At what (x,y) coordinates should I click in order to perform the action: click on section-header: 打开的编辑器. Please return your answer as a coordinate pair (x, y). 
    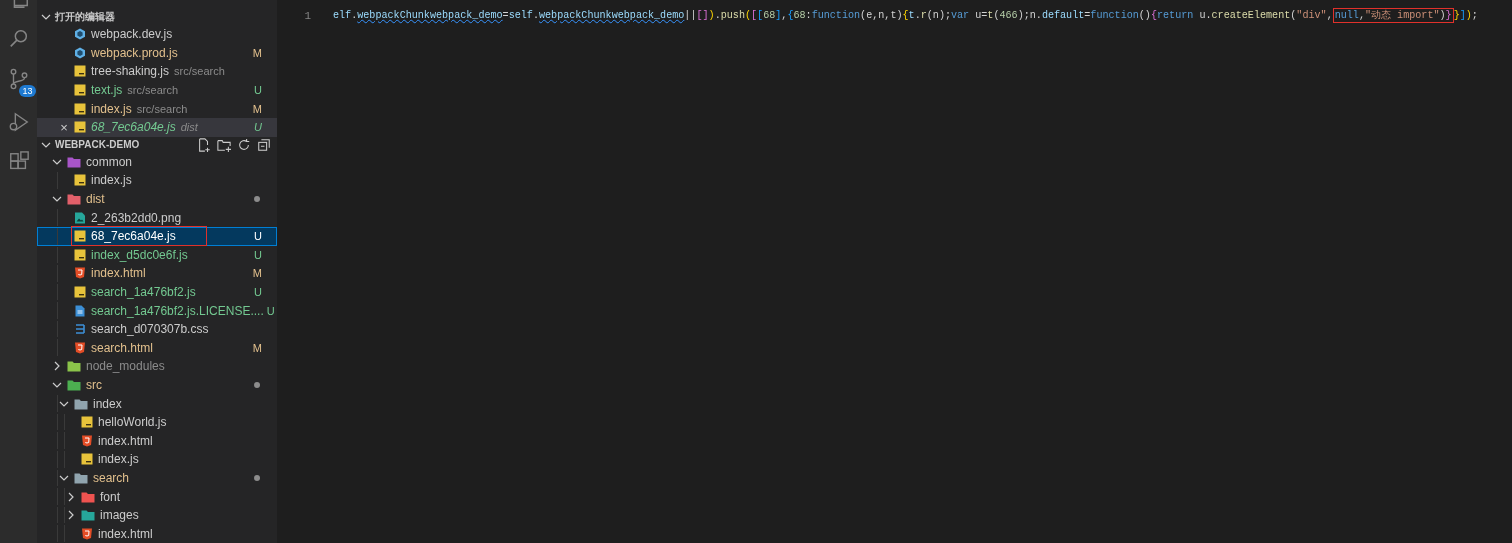
    Looking at the image, I should click on (157, 17).